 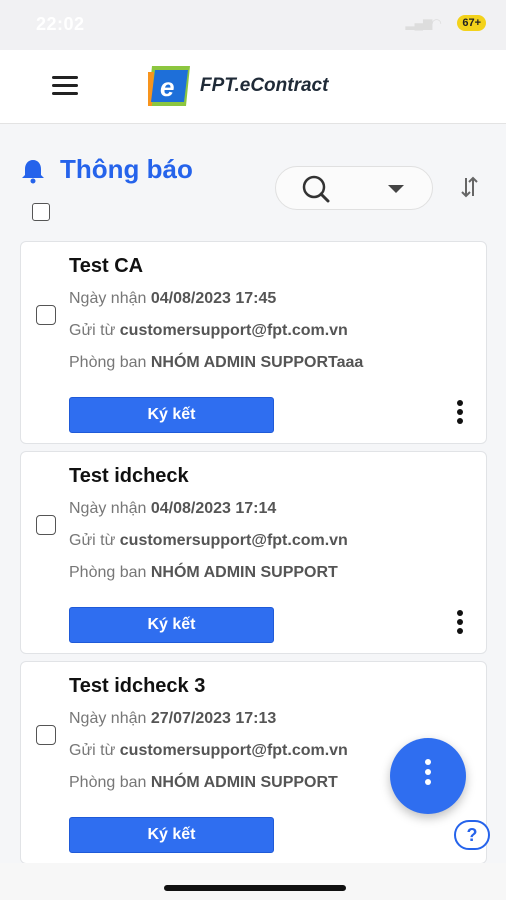 What do you see at coordinates (253, 190) in the screenshot?
I see `section-head: Thông báo` at bounding box center [253, 190].